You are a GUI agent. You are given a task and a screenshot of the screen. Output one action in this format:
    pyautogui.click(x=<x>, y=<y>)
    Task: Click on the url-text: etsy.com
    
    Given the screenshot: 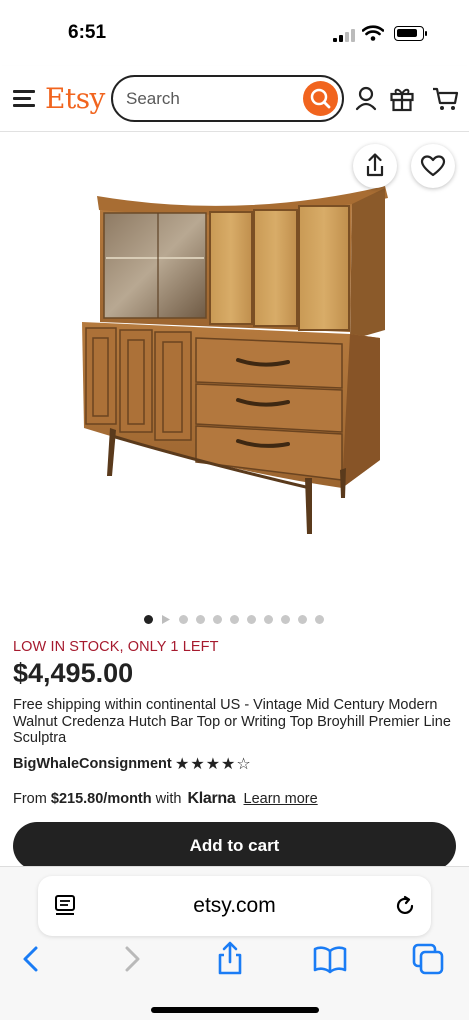 What is the action you would take?
    pyautogui.click(x=234, y=906)
    